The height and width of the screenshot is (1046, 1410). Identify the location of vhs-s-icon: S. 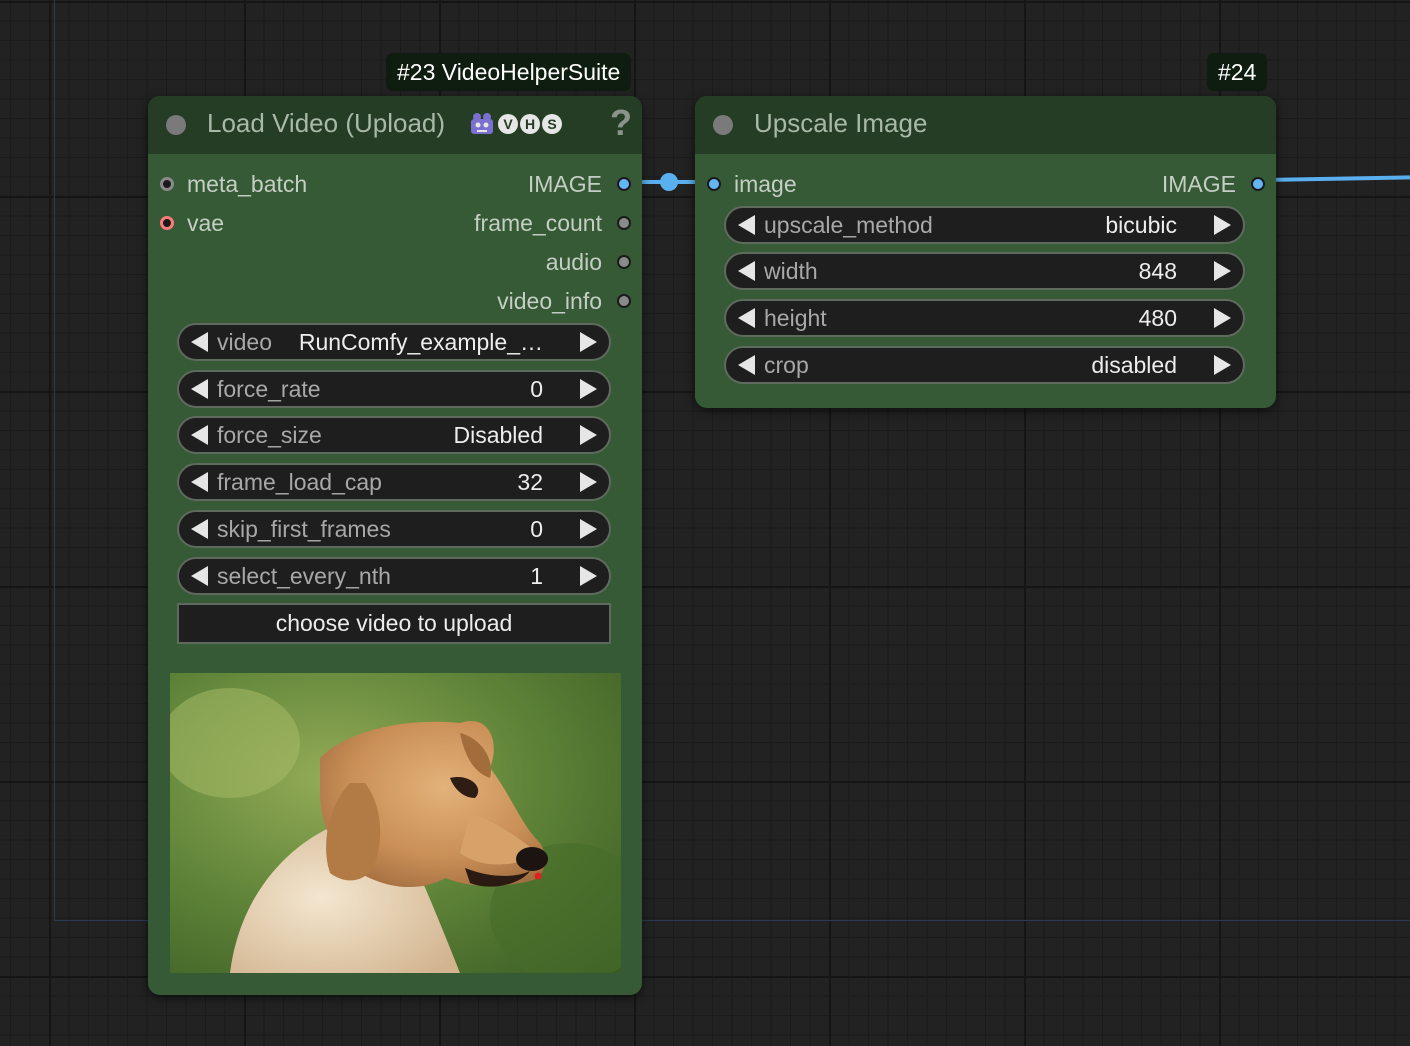
(552, 124).